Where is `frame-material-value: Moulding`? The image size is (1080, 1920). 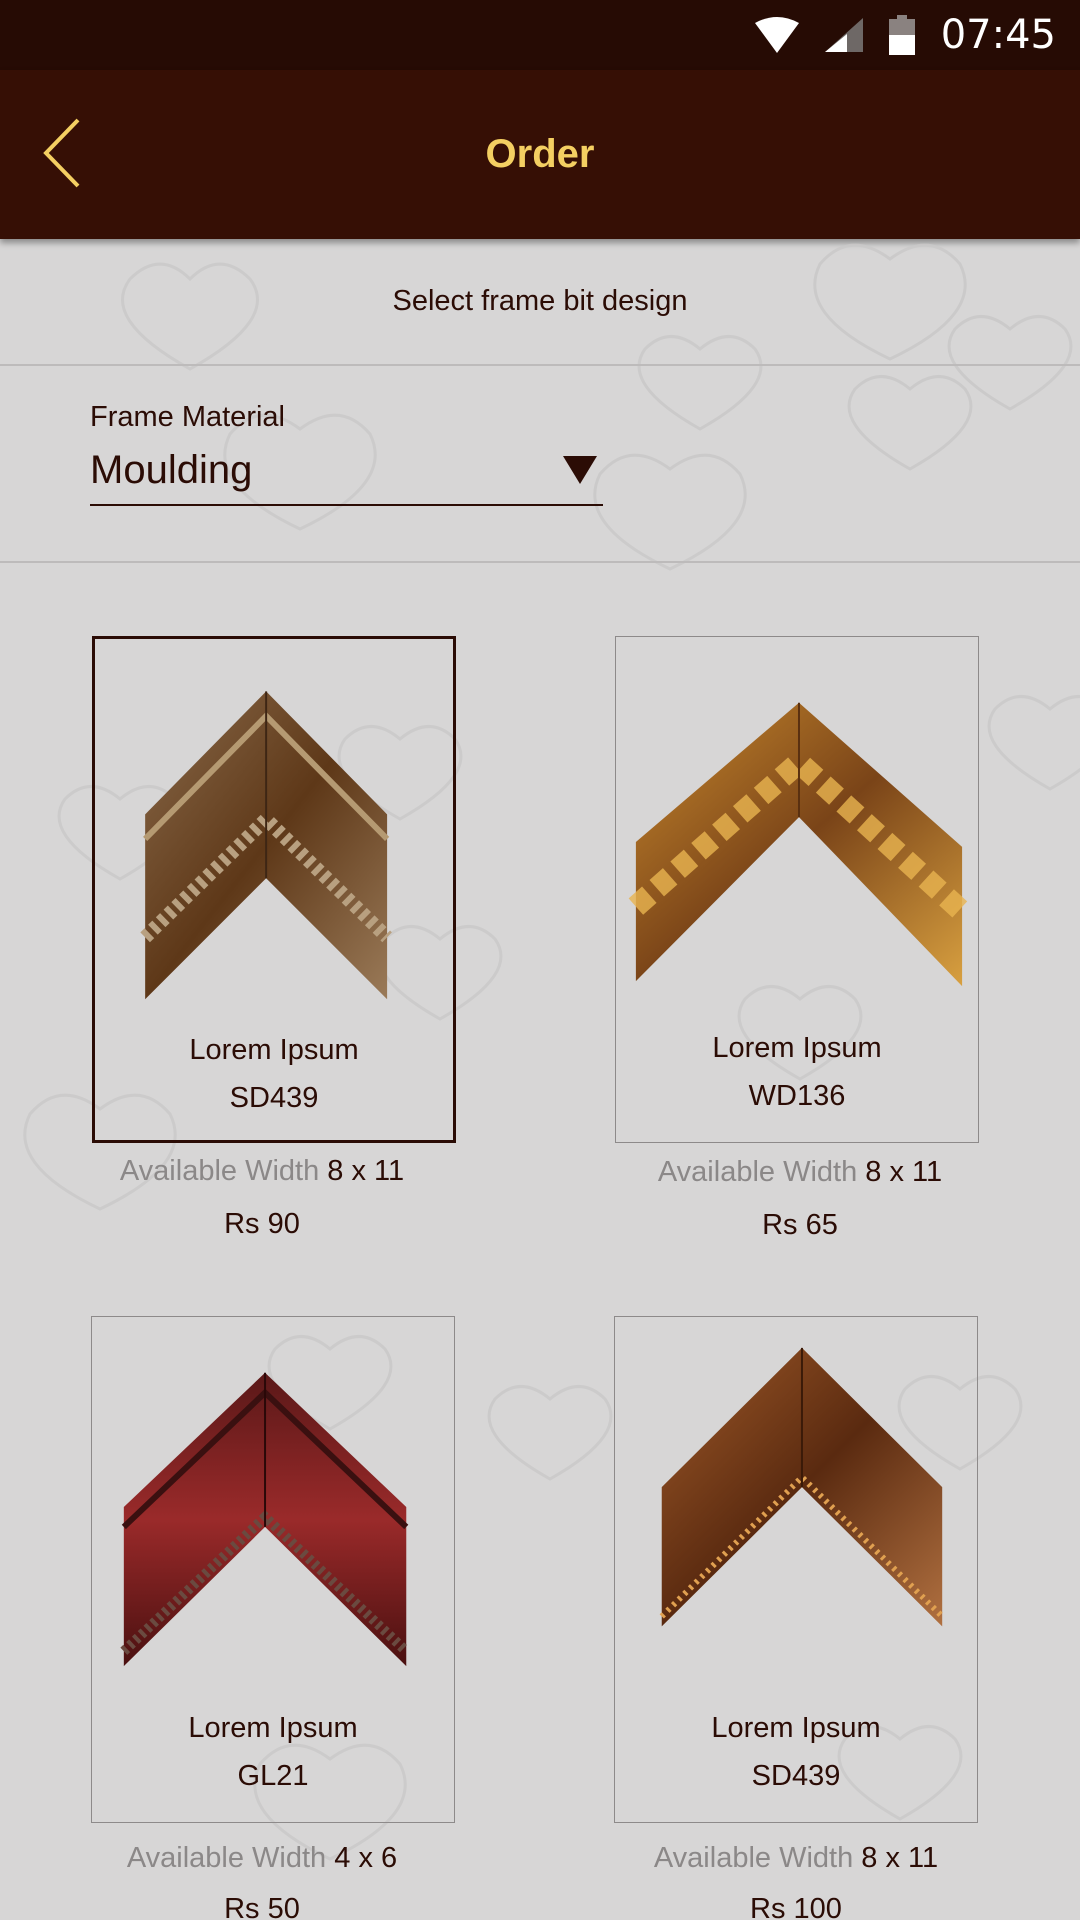 frame-material-value: Moulding is located at coordinates (171, 470).